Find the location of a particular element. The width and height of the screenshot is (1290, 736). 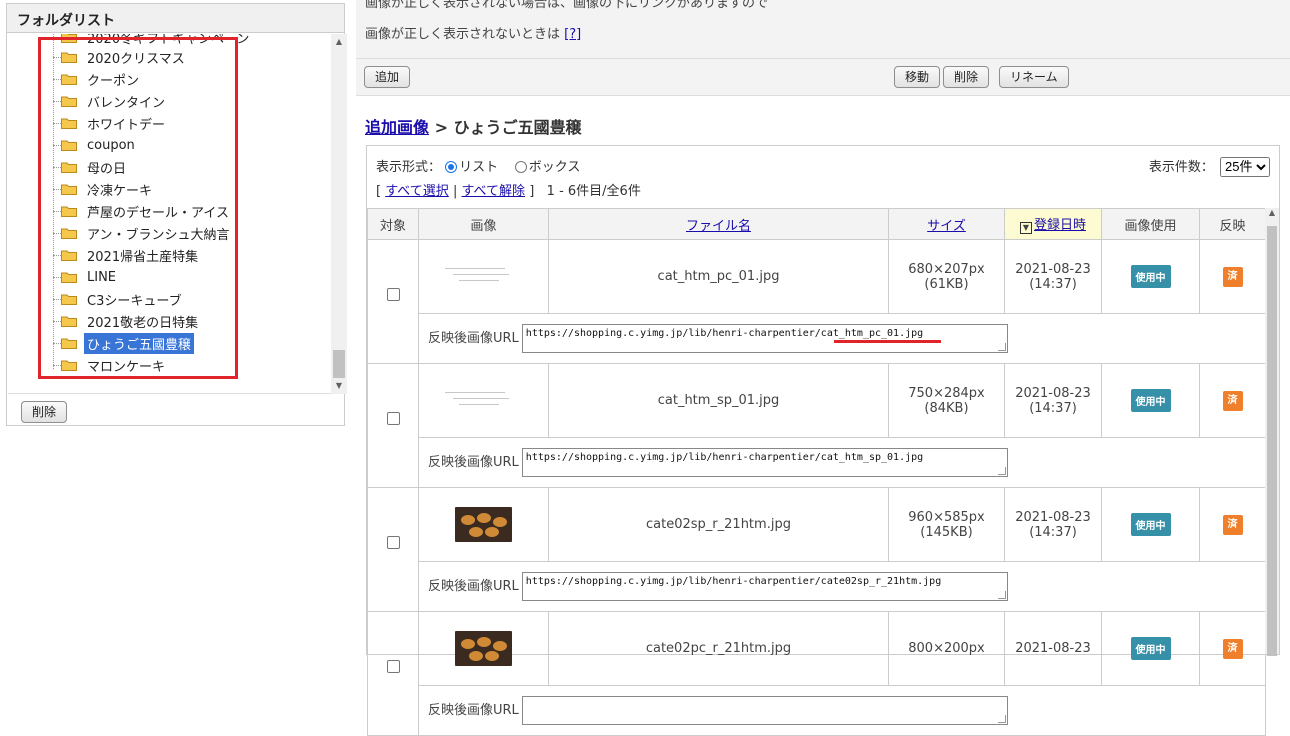

toolbar: 追加 移動 削除 リネーム is located at coordinates (823, 77).